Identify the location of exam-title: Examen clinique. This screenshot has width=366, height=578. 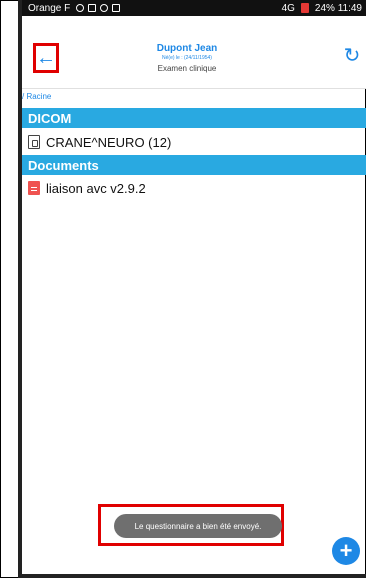
(187, 68).